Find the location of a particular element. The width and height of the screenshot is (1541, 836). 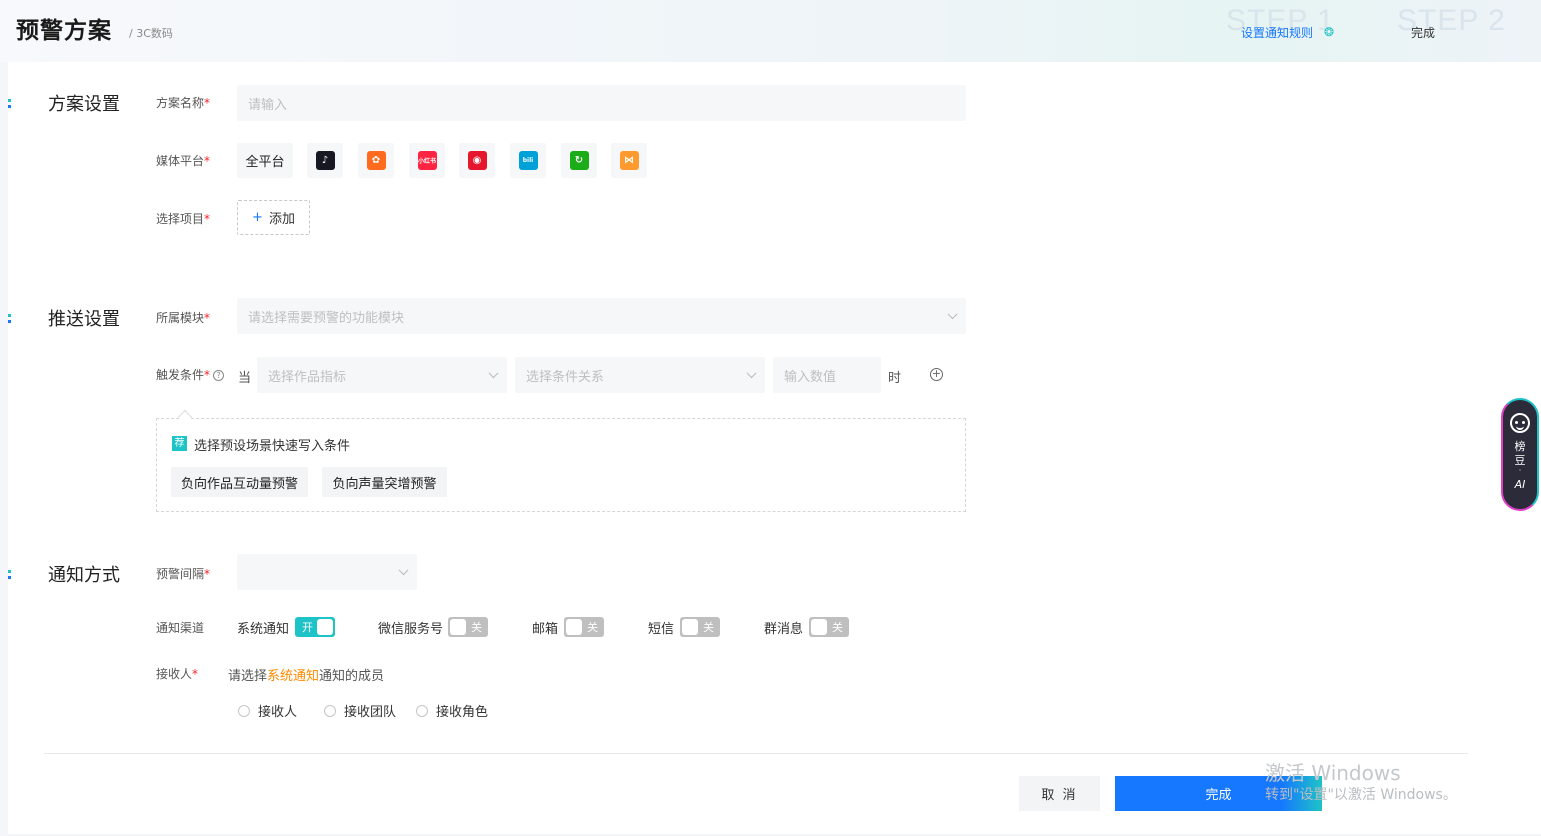

channel-system-label: 系统通知 is located at coordinates (263, 629).